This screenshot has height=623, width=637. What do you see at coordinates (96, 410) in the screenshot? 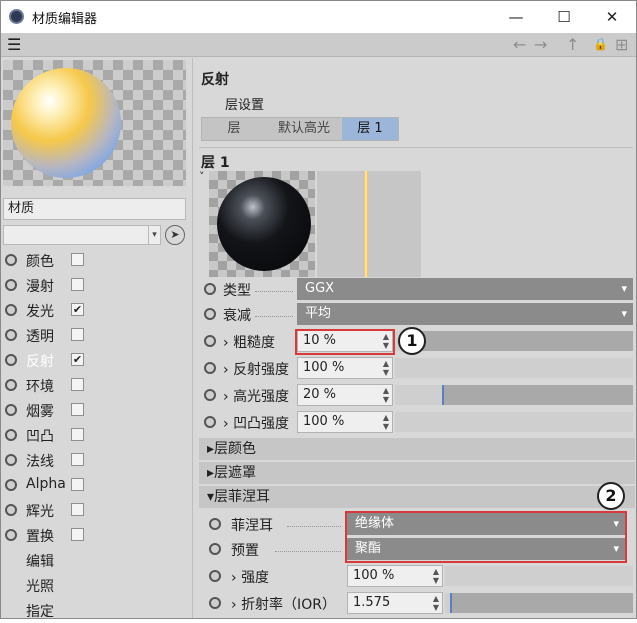
I see `channel-item-fog: 烟雾` at bounding box center [96, 410].